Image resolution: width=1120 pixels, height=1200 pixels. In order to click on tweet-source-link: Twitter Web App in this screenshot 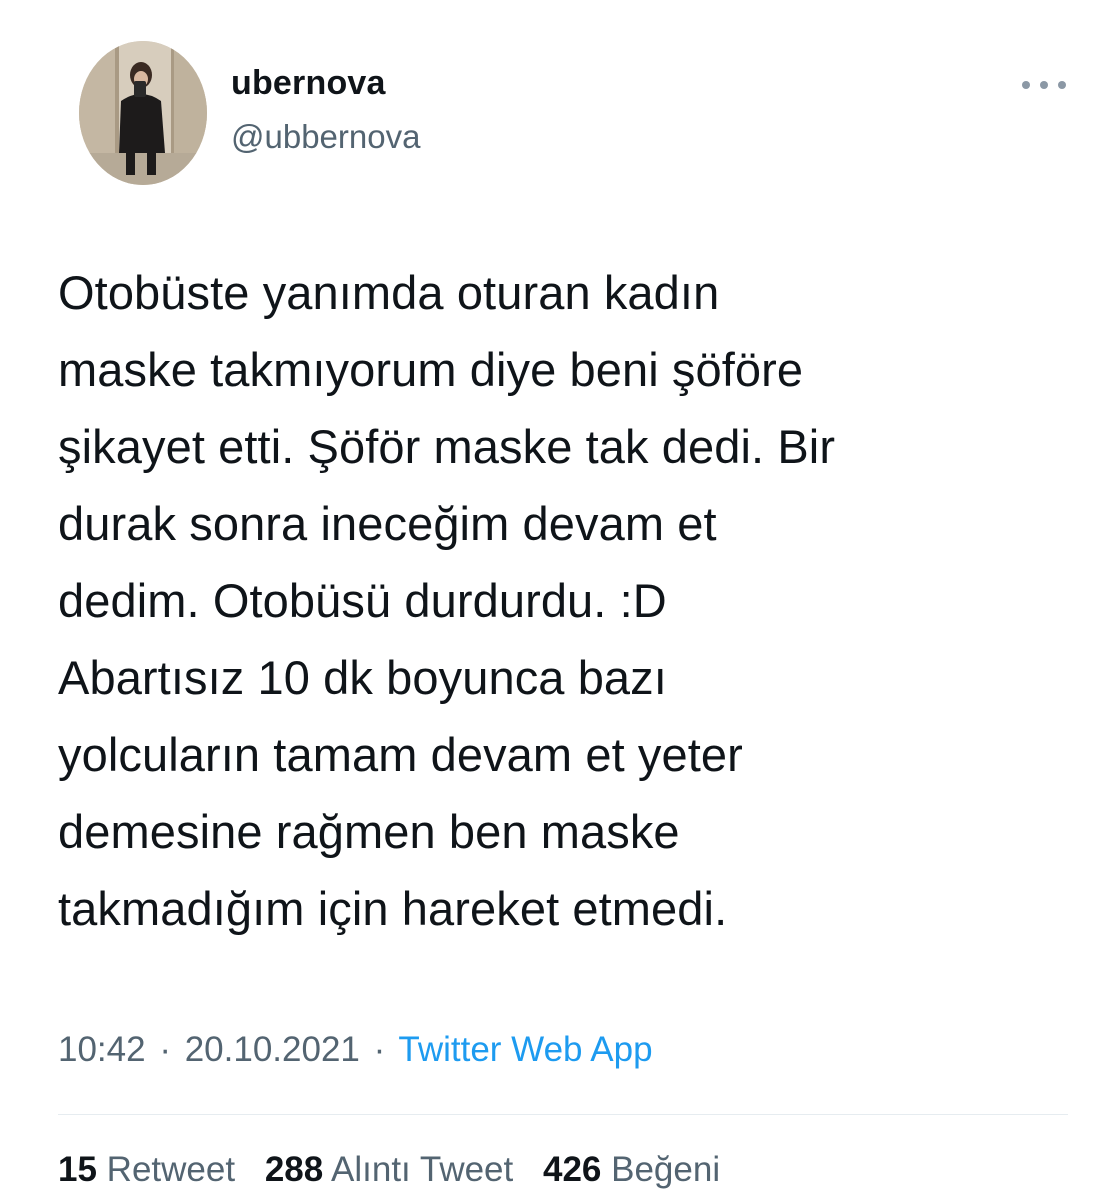, I will do `click(525, 1049)`.